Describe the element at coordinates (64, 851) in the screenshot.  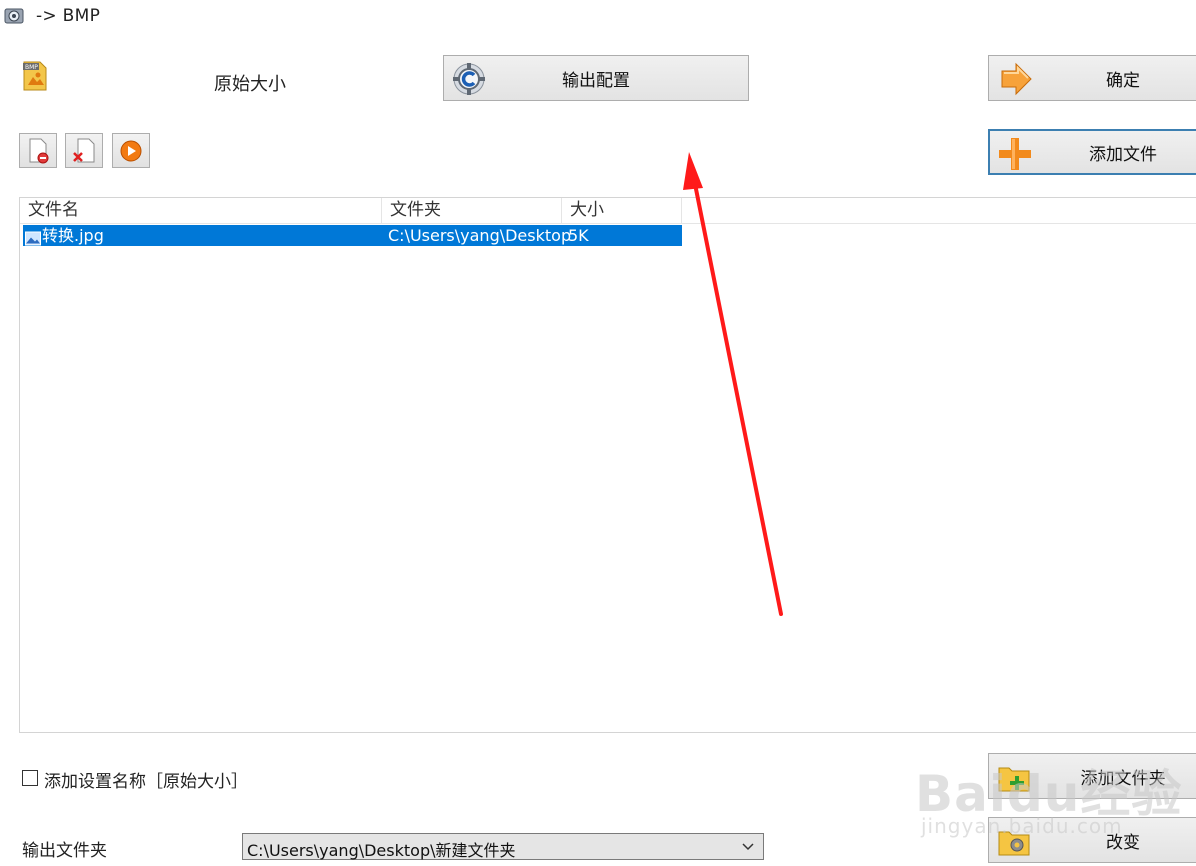
I see `output-folder-label: 输出文件夹` at that location.